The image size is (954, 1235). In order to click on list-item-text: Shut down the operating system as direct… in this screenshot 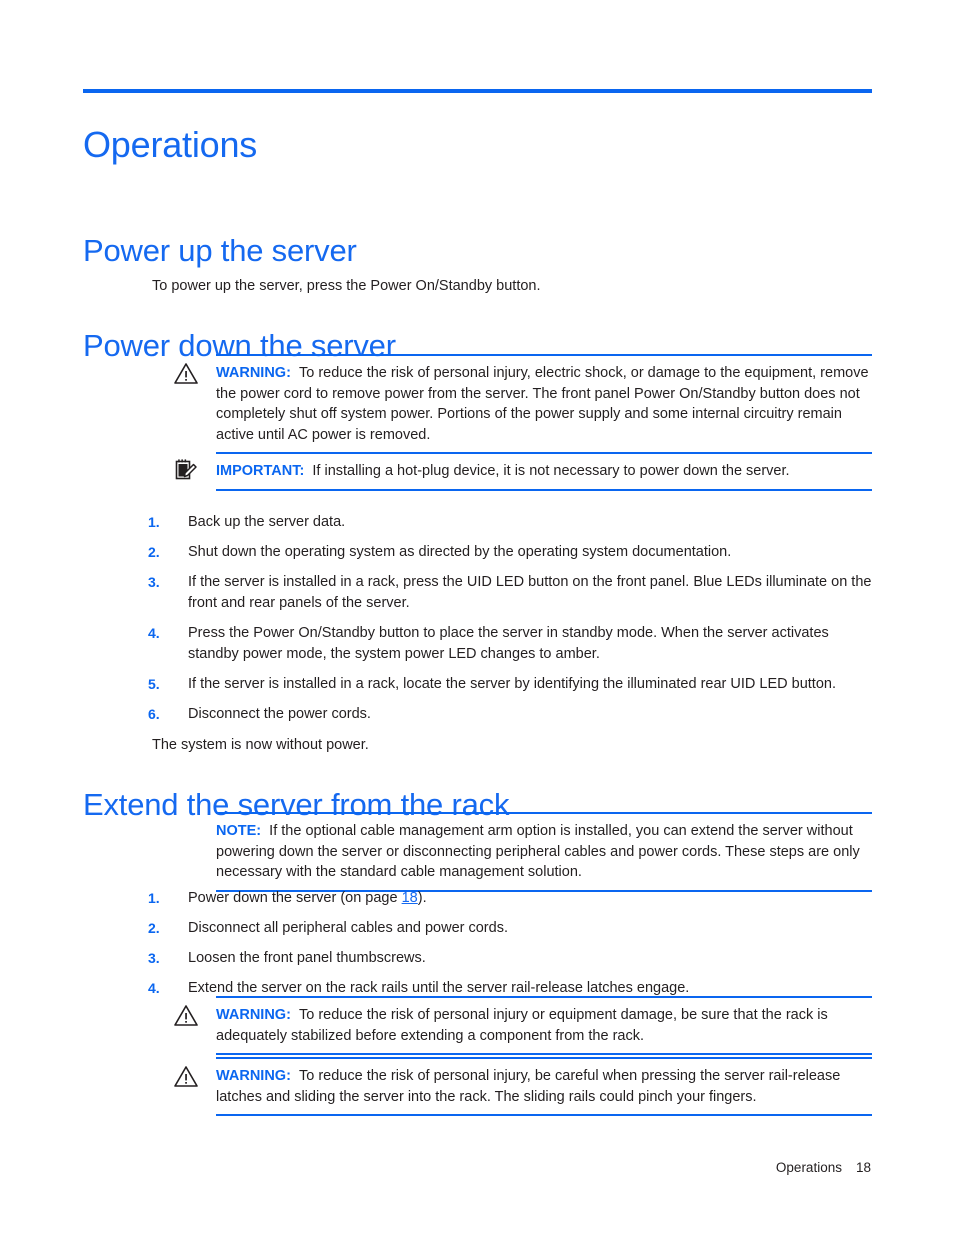, I will do `click(460, 552)`.